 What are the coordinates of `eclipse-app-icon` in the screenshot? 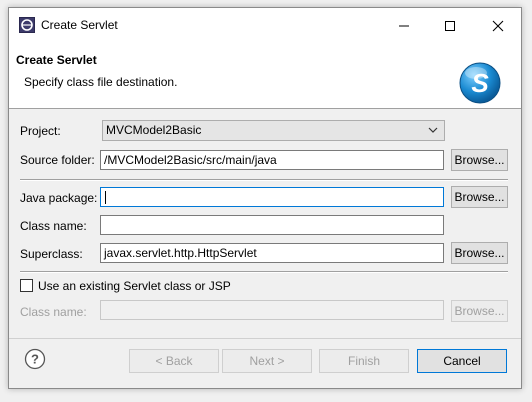 It's located at (27, 25).